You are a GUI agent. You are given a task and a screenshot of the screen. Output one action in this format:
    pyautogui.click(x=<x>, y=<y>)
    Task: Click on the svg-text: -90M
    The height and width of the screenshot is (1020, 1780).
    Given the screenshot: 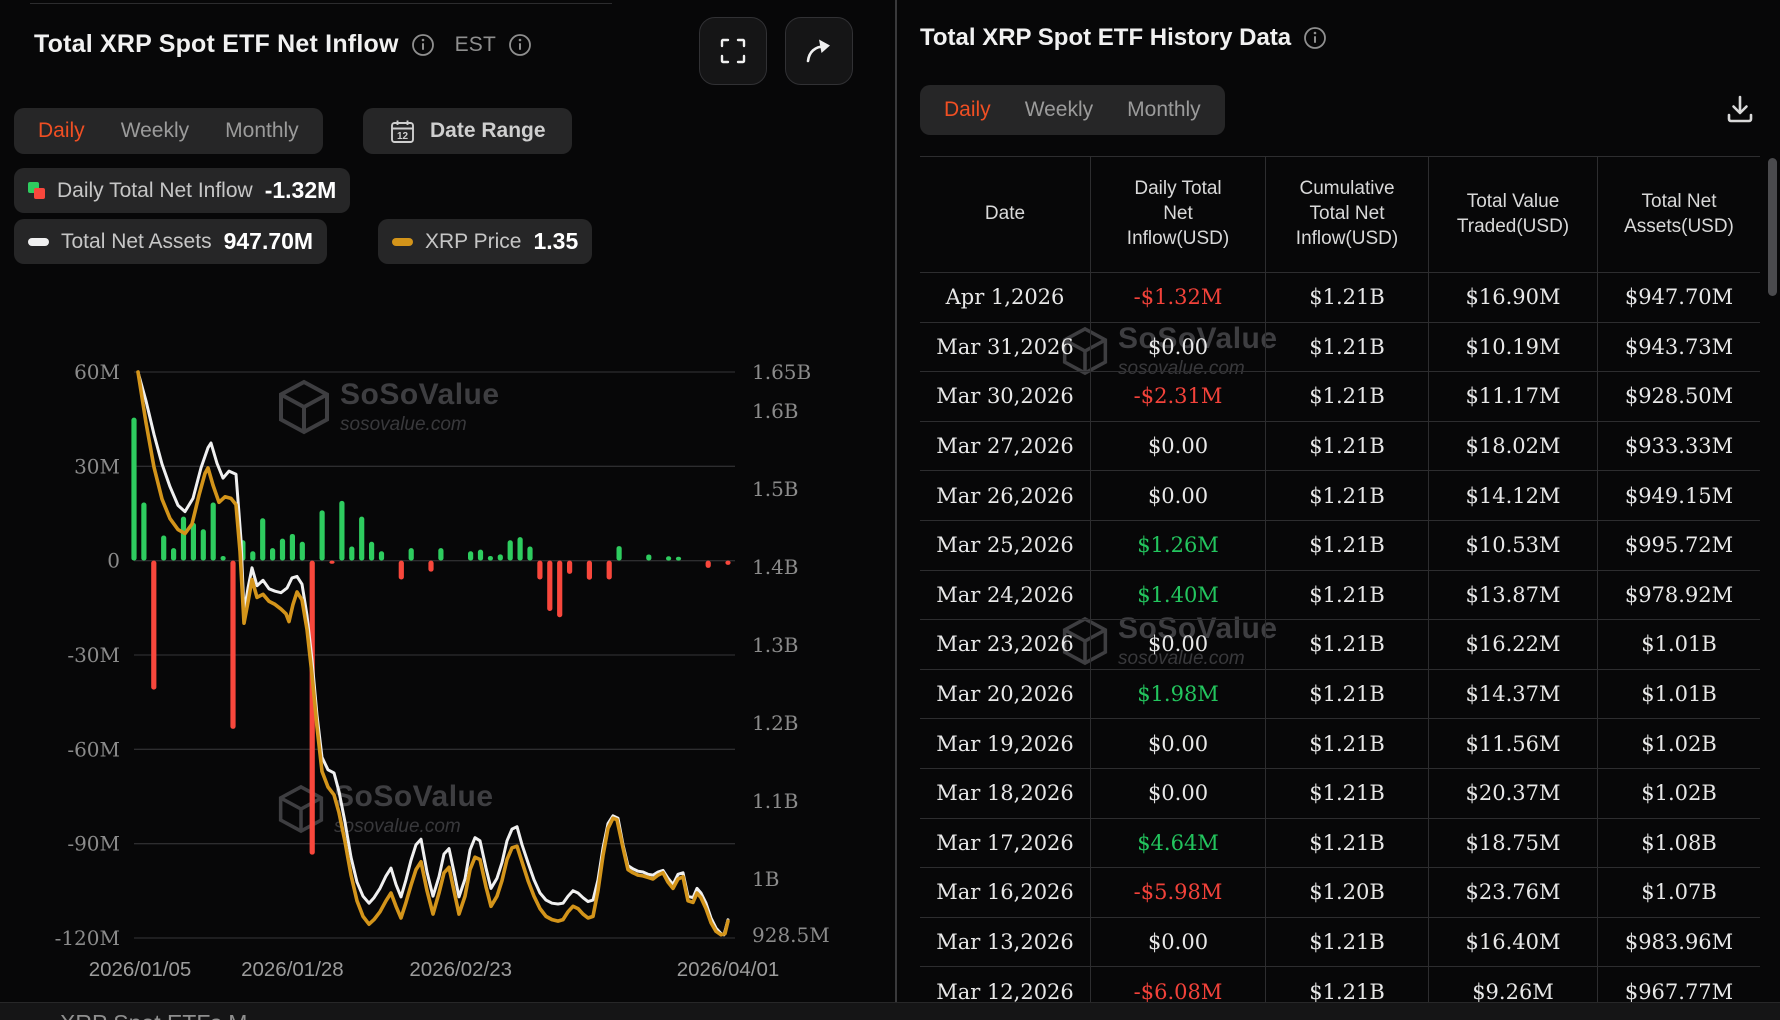 What is the action you would take?
    pyautogui.click(x=93, y=844)
    